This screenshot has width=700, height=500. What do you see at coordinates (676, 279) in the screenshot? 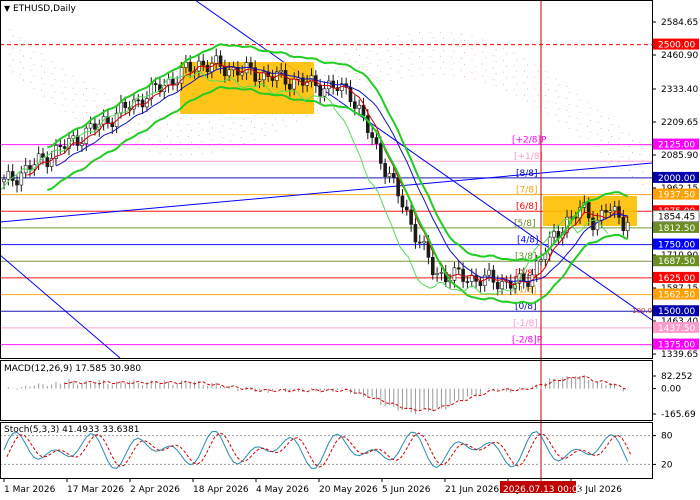
I see `price-badge-label: 1625.00` at bounding box center [676, 279].